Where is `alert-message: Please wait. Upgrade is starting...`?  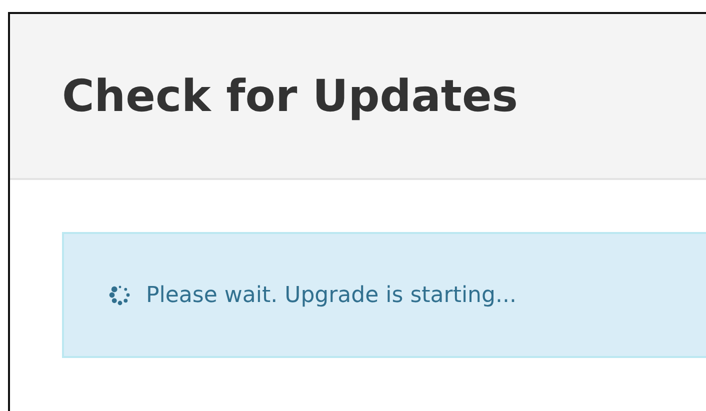 alert-message: Please wait. Upgrade is starting... is located at coordinates (331, 295).